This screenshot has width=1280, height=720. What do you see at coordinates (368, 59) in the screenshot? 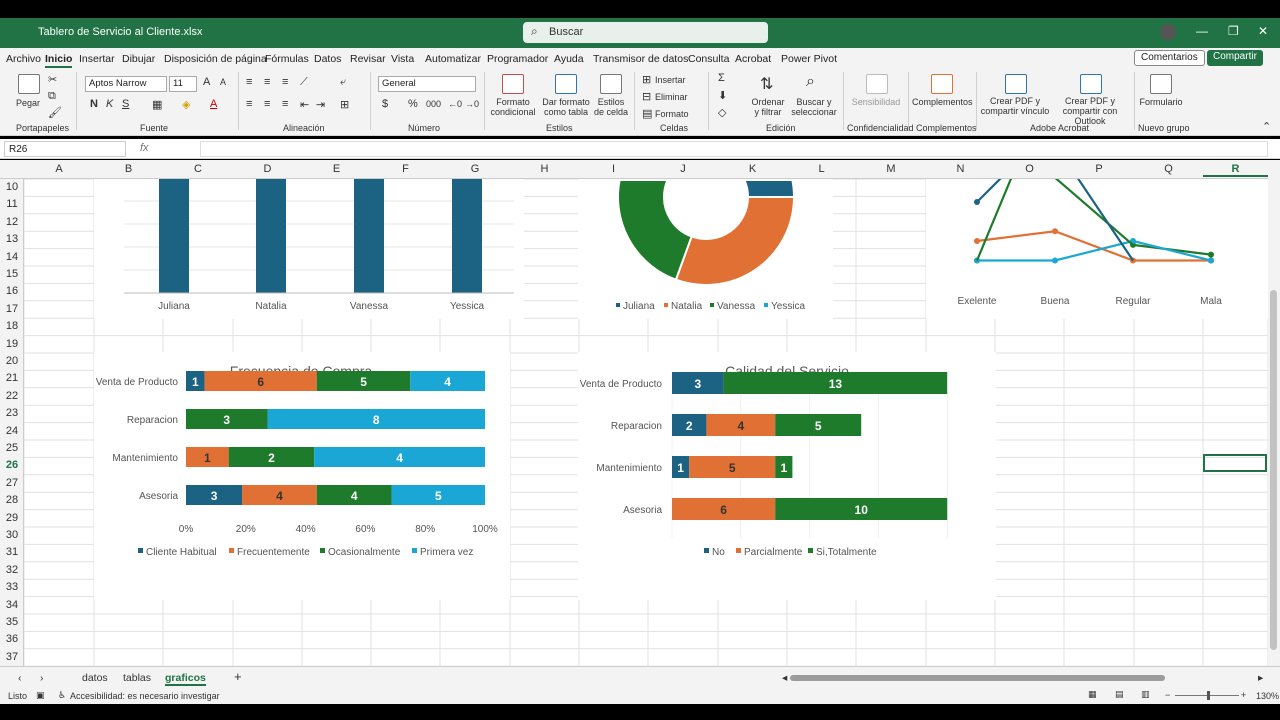
I see `menu-revisar: Revisar` at bounding box center [368, 59].